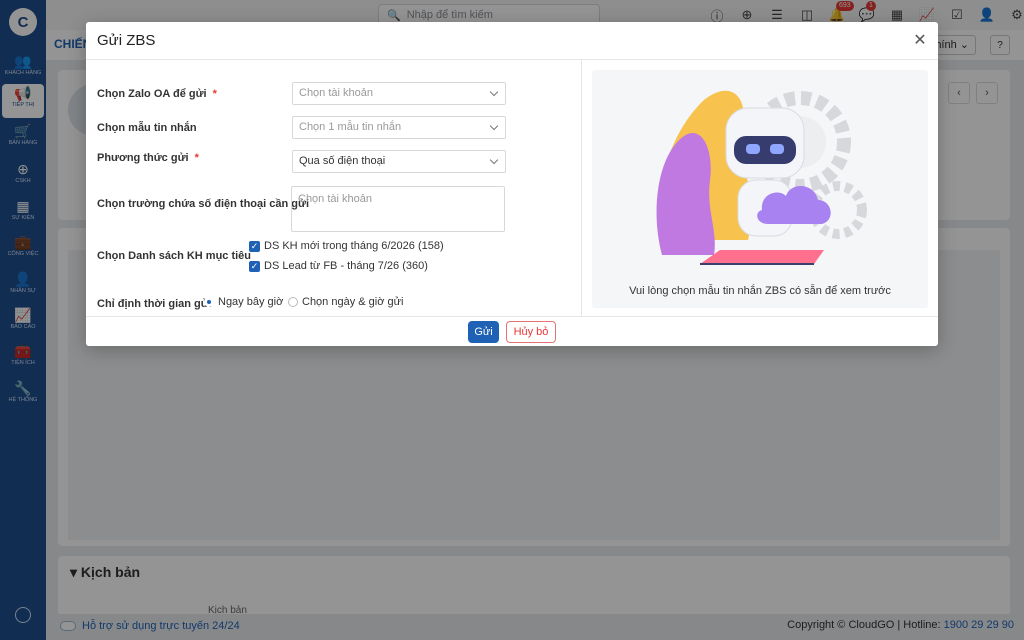 Image resolution: width=1024 pixels, height=640 pixels. I want to click on time-option-schedule: Chọn ngày & giờ gửi, so click(345, 302).